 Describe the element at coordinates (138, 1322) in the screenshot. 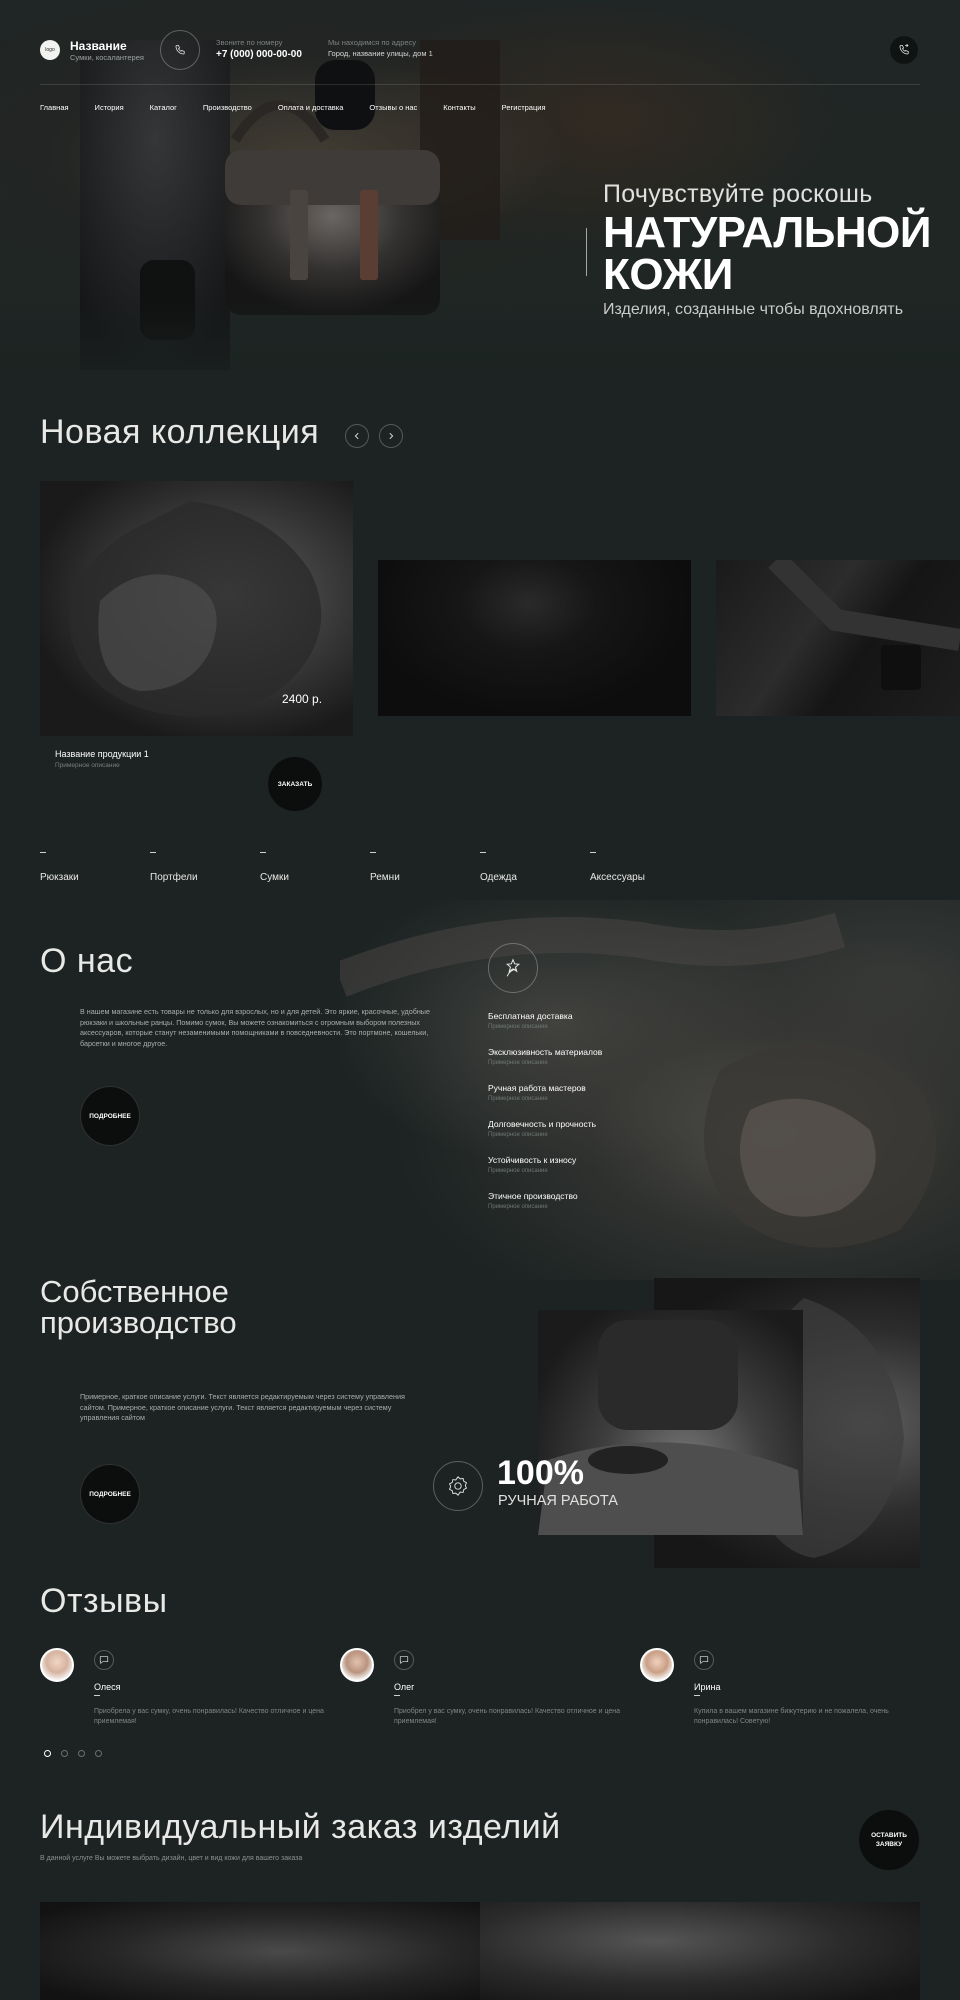

I see `production-title-line2: производство` at that location.